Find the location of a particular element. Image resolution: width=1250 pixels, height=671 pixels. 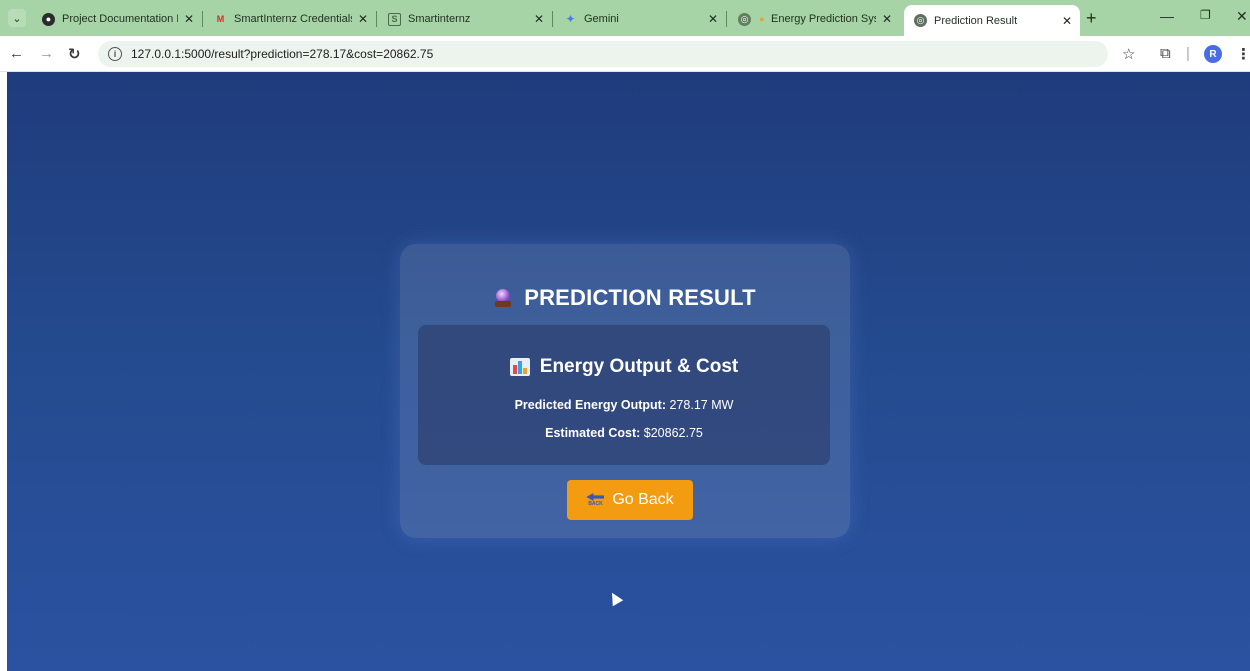

site-info-icon: i is located at coordinates (115, 54).